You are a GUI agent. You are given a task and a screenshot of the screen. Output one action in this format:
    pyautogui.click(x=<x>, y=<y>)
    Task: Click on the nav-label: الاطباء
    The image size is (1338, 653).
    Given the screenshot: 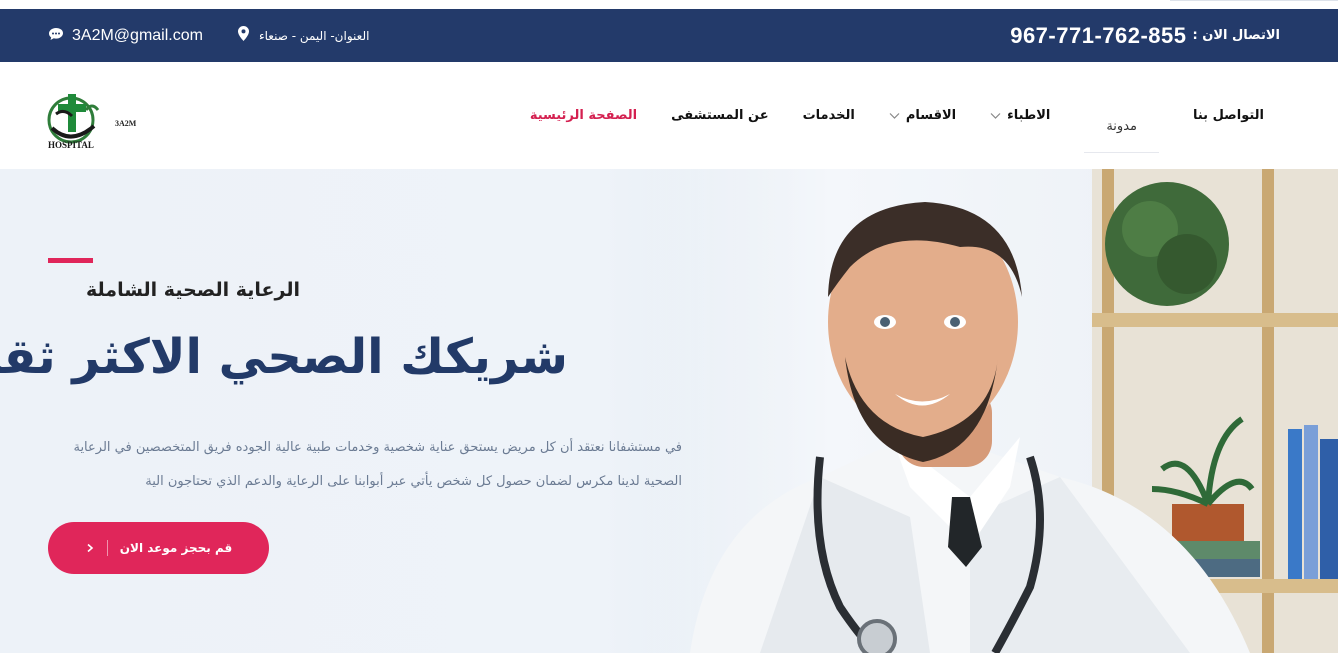 What is the action you would take?
    pyautogui.click(x=1029, y=115)
    